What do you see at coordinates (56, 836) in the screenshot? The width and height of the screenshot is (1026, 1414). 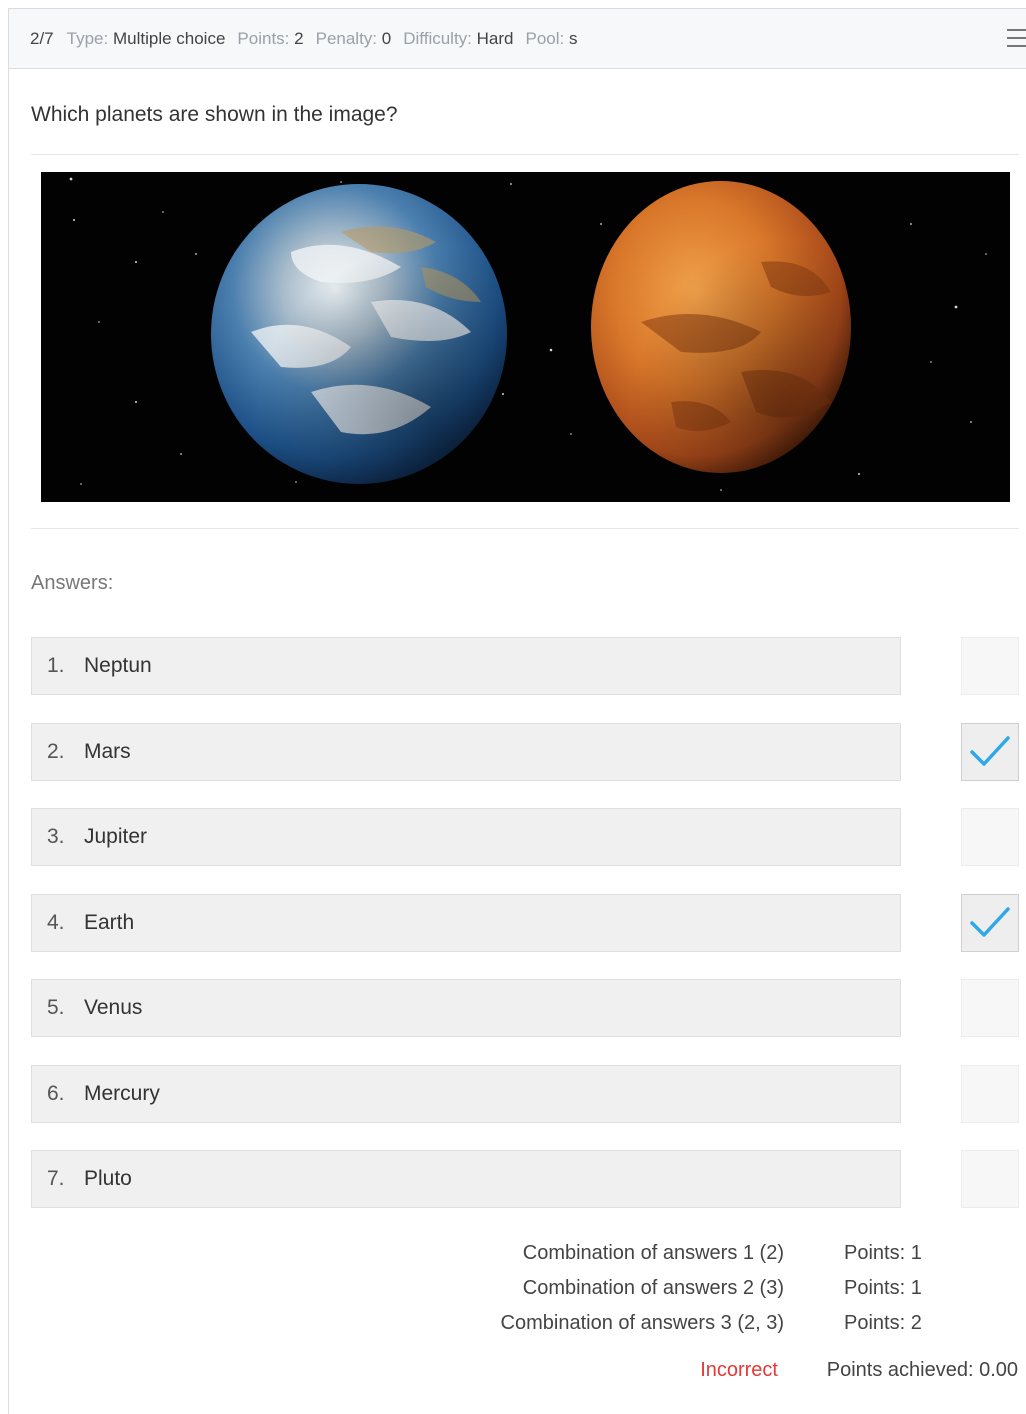 I see `answer-index: 3.` at bounding box center [56, 836].